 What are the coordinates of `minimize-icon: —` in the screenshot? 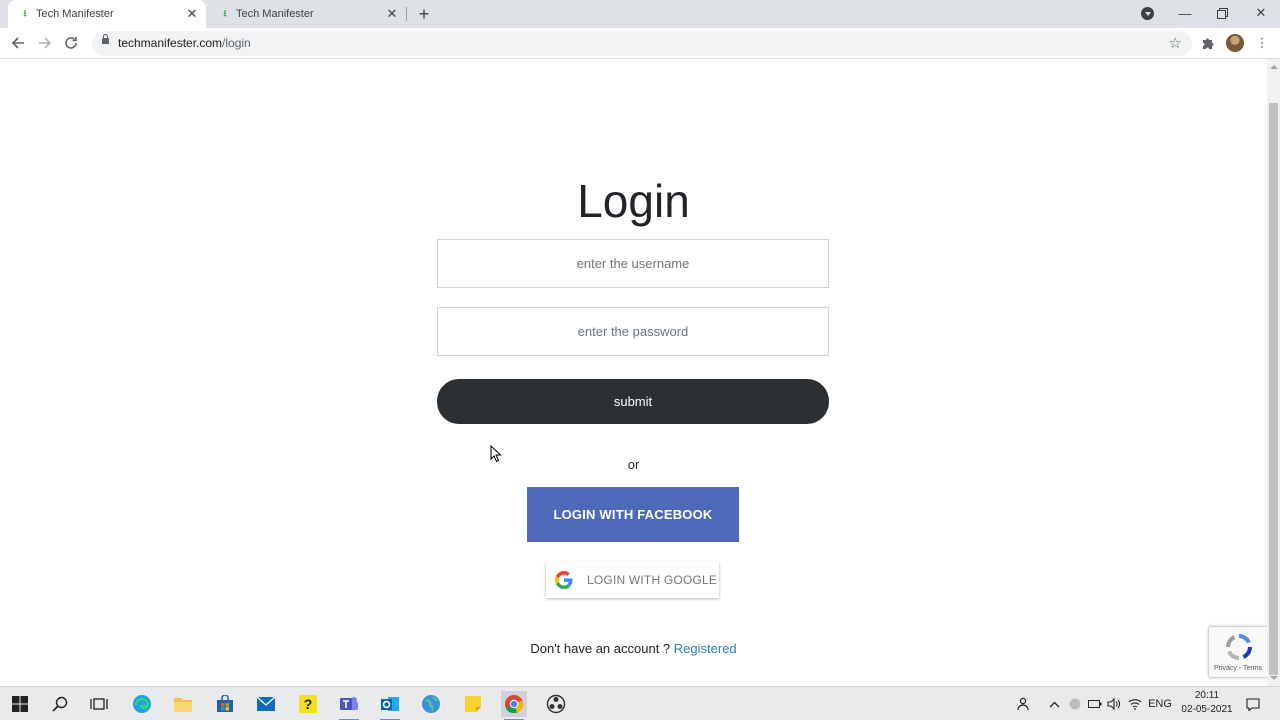 It's located at (1185, 13).